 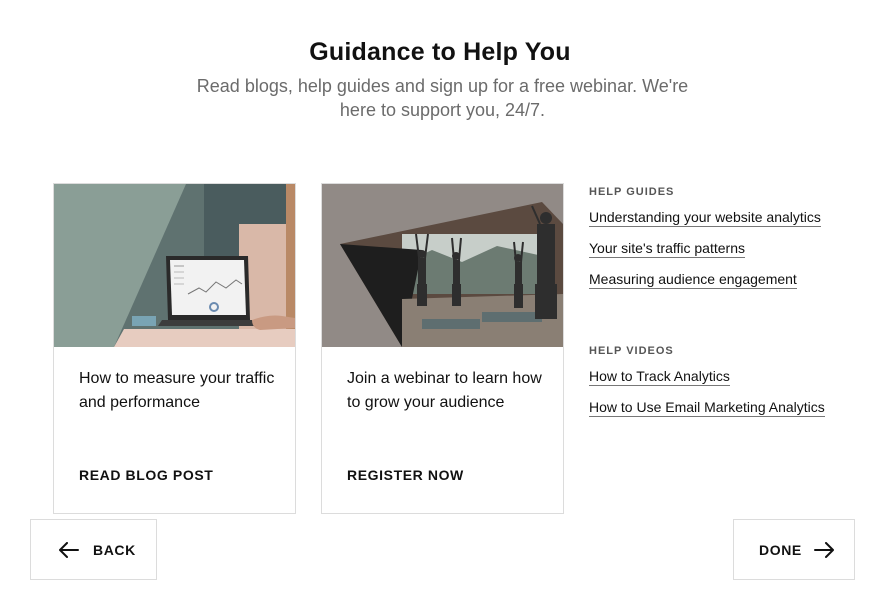 What do you see at coordinates (405, 475) in the screenshot?
I see `register-now-link: REGISTER NOW` at bounding box center [405, 475].